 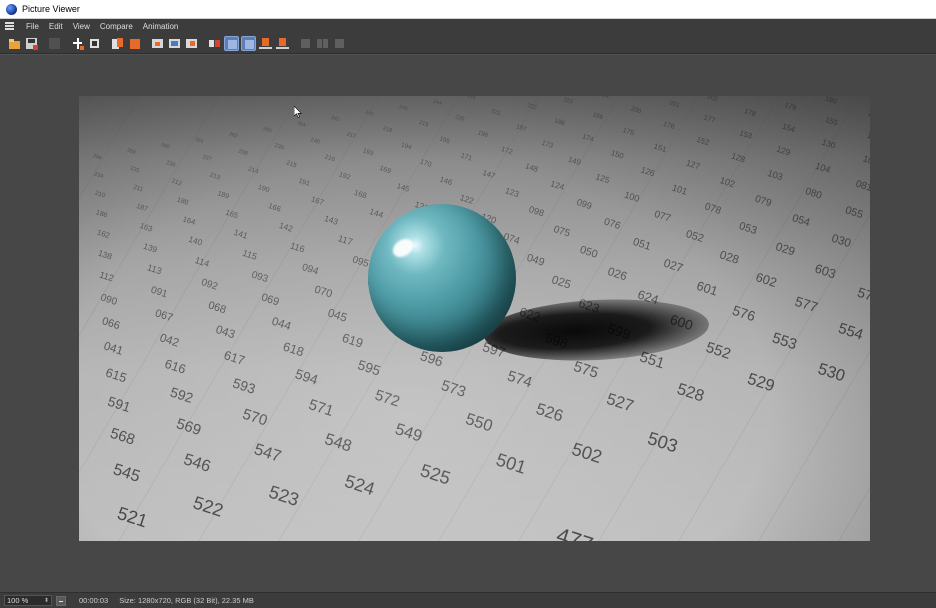 I want to click on set-b-icon, so click(x=282, y=43).